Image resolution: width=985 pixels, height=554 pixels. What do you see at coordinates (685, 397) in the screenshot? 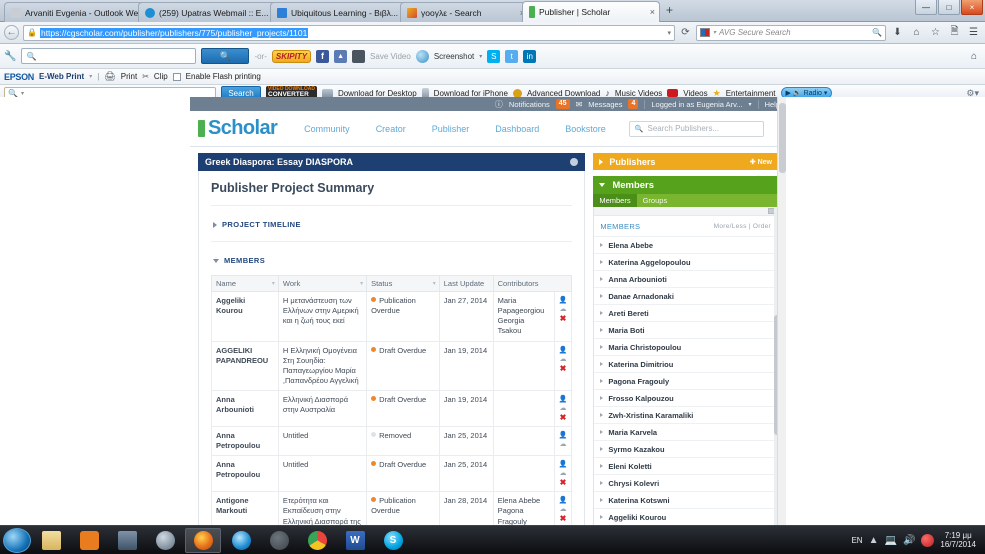
I see `list-item: Frosso Kalpouzou` at bounding box center [685, 397].